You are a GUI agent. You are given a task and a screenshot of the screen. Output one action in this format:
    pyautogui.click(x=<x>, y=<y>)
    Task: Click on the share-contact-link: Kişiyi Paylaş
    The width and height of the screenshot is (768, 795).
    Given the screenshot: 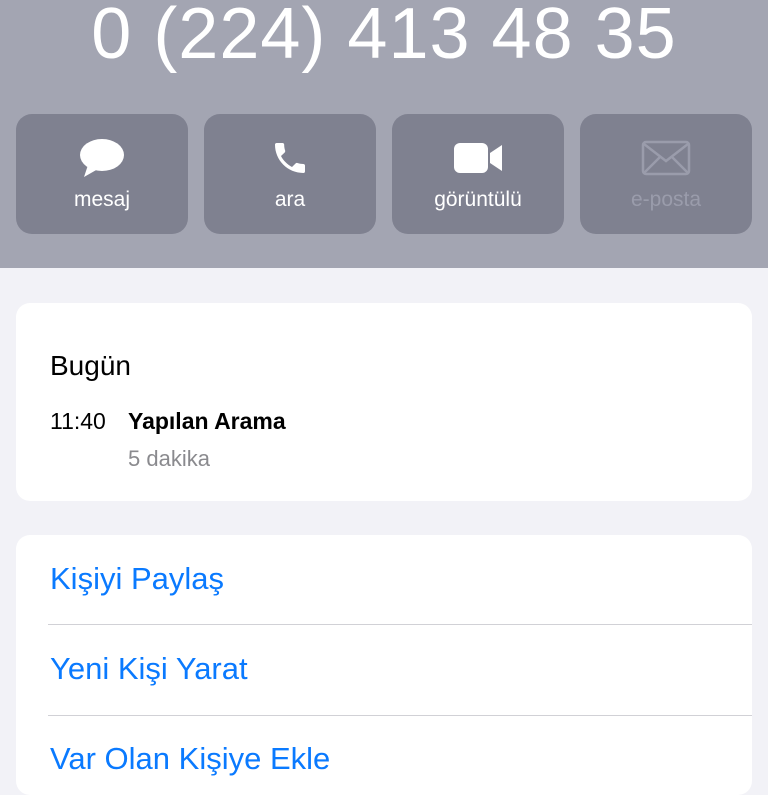 What is the action you would take?
    pyautogui.click(x=137, y=579)
    